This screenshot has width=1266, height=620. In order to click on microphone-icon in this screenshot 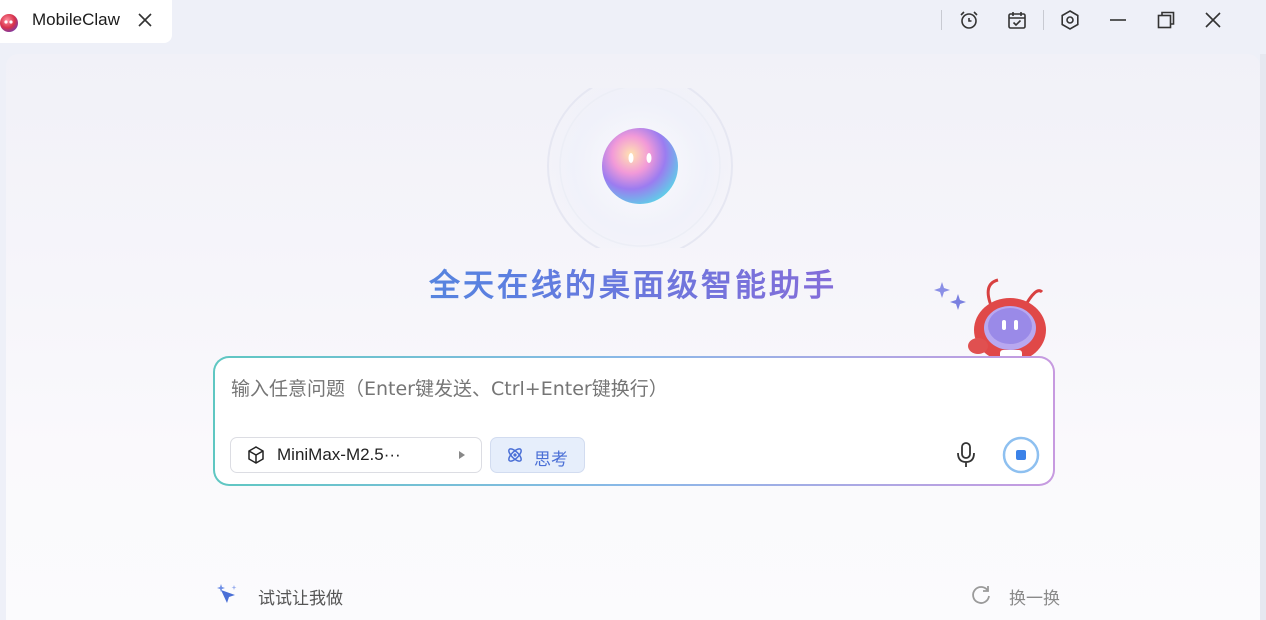, I will do `click(966, 455)`.